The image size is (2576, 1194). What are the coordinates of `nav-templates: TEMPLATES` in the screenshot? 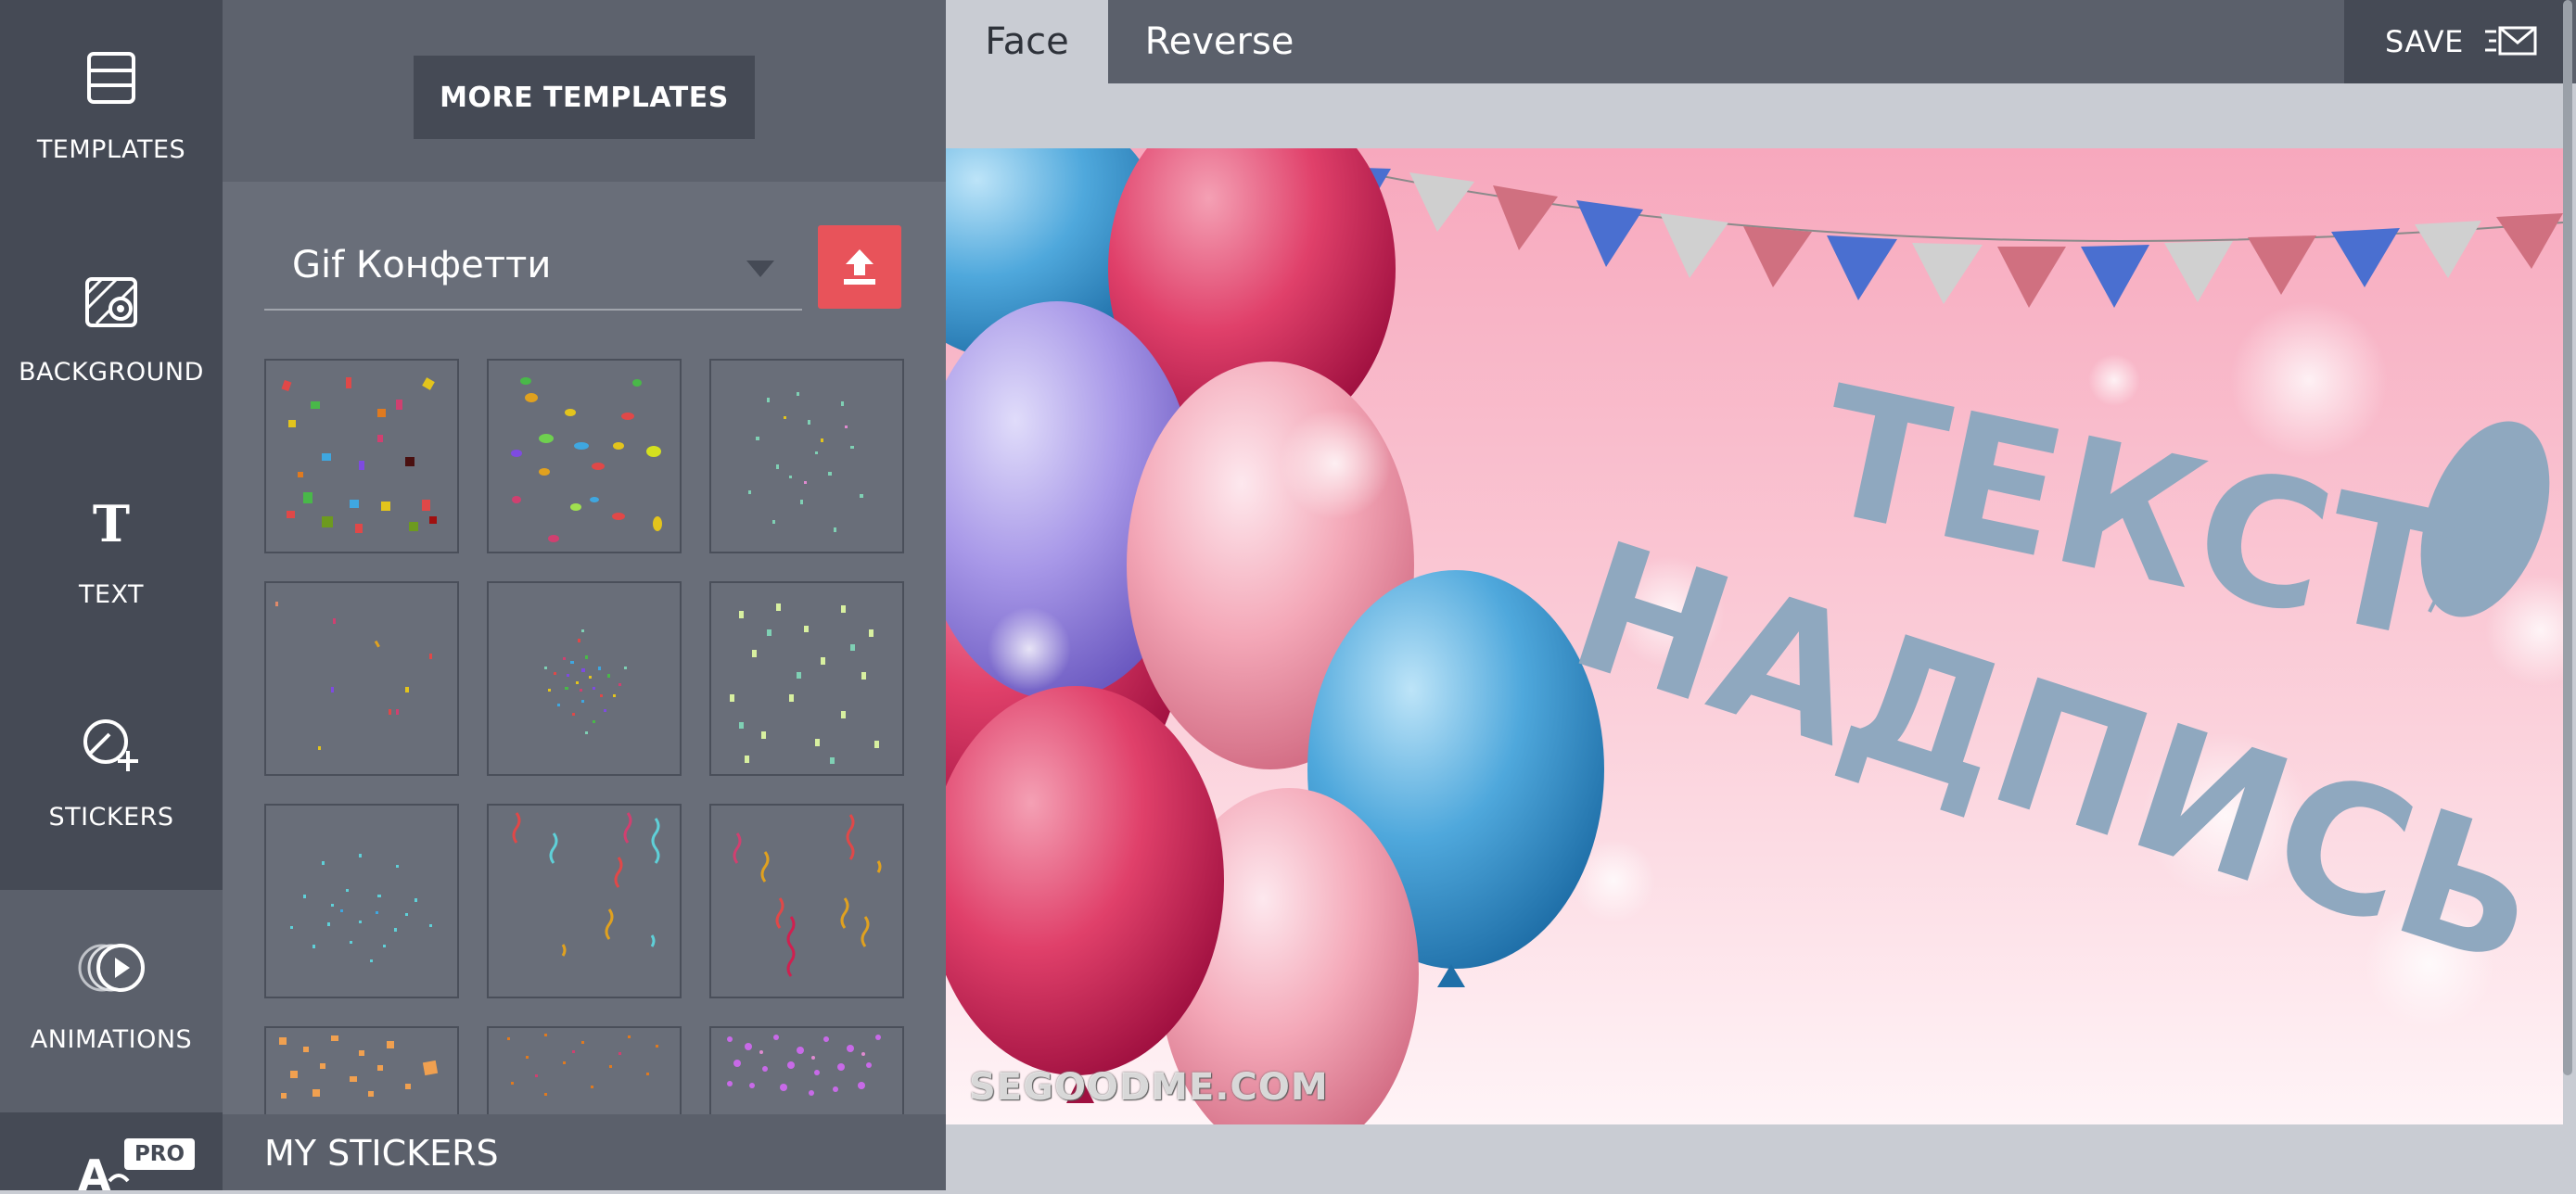 It's located at (112, 111).